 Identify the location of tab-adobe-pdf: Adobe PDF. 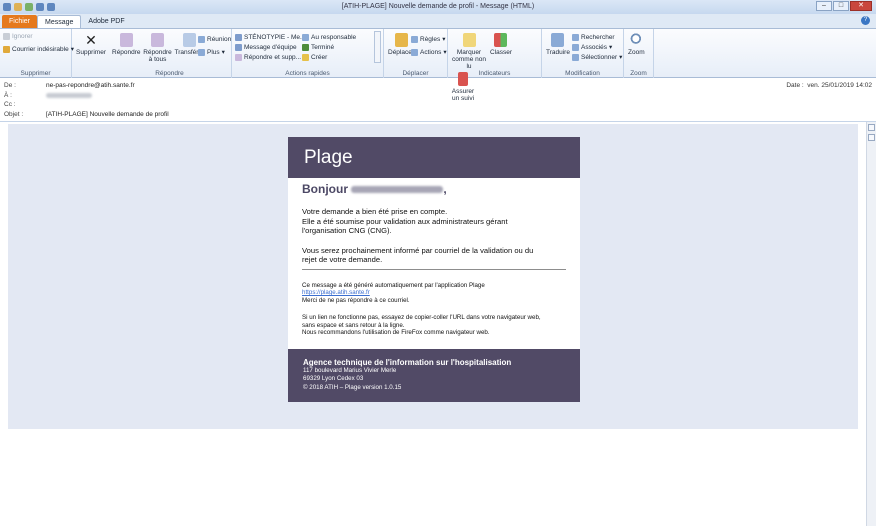
(106, 21).